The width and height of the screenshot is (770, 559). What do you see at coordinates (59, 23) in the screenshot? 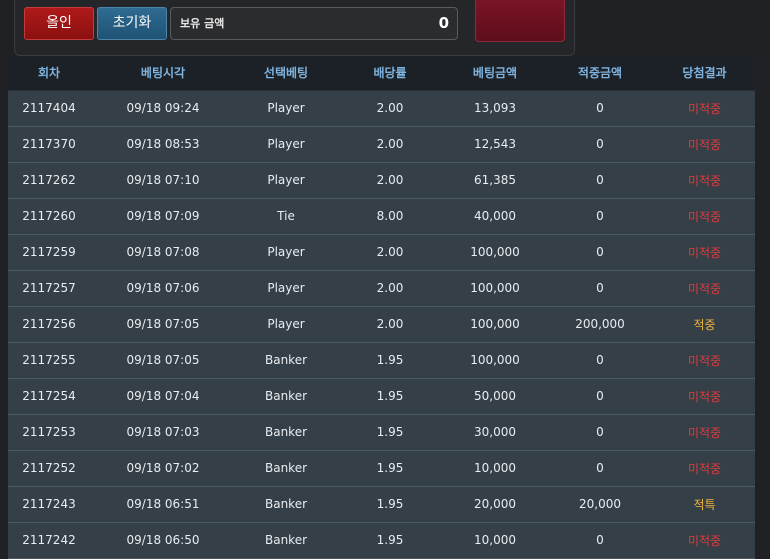
I see `allin-button: 올인` at bounding box center [59, 23].